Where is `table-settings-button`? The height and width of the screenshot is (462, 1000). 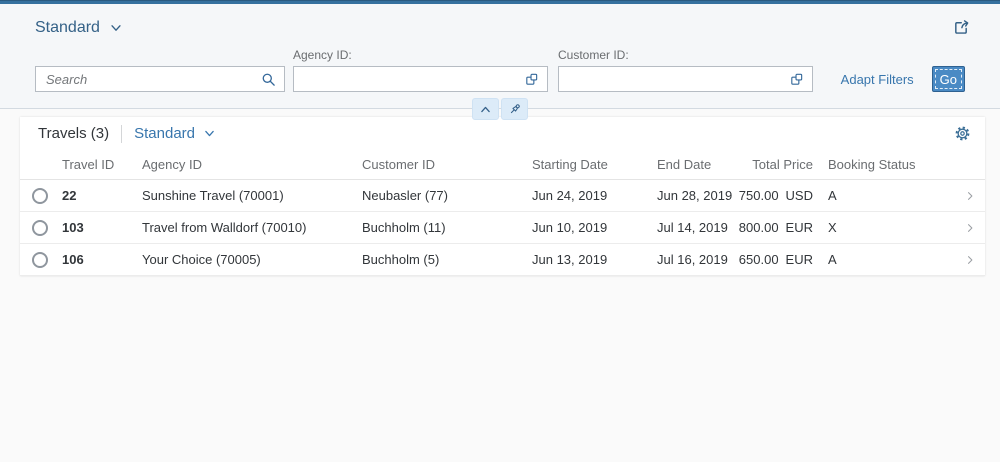 table-settings-button is located at coordinates (962, 133).